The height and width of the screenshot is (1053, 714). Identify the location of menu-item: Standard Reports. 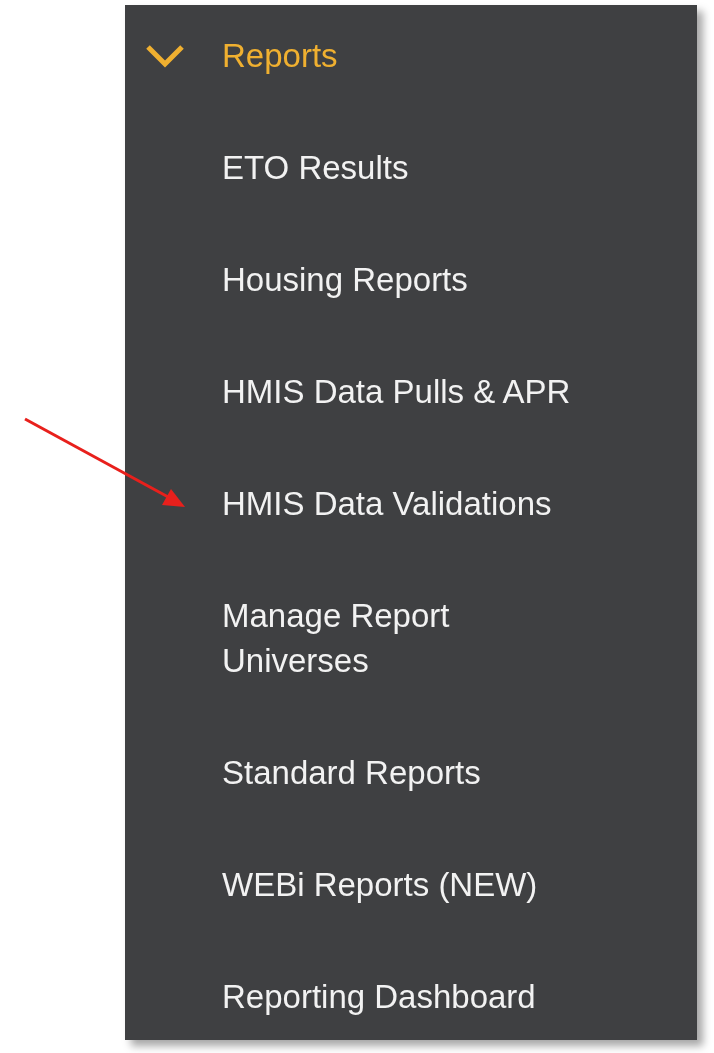
(404, 772).